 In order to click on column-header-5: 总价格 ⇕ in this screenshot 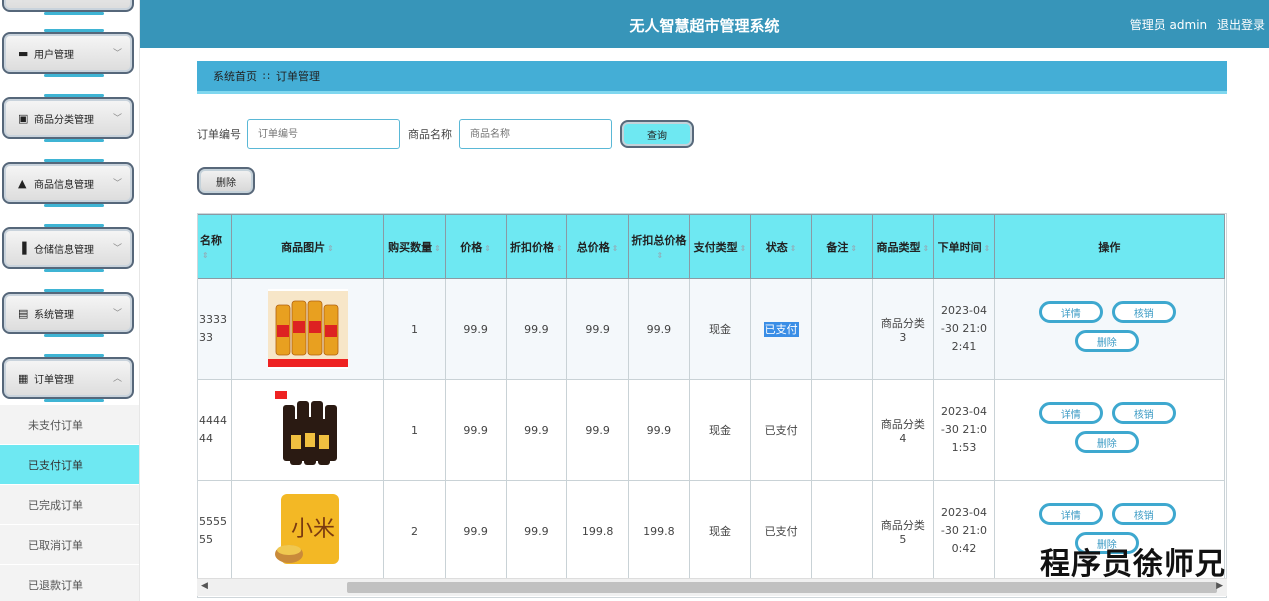, I will do `click(597, 246)`.